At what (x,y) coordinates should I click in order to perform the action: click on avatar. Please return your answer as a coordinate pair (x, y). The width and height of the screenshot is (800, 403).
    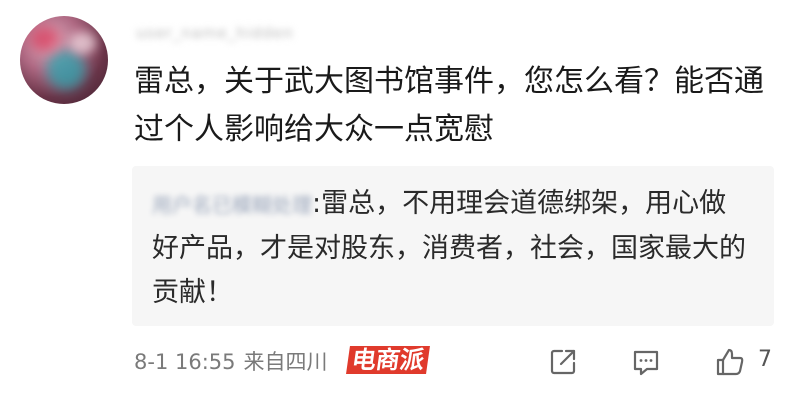
    Looking at the image, I should click on (64, 60).